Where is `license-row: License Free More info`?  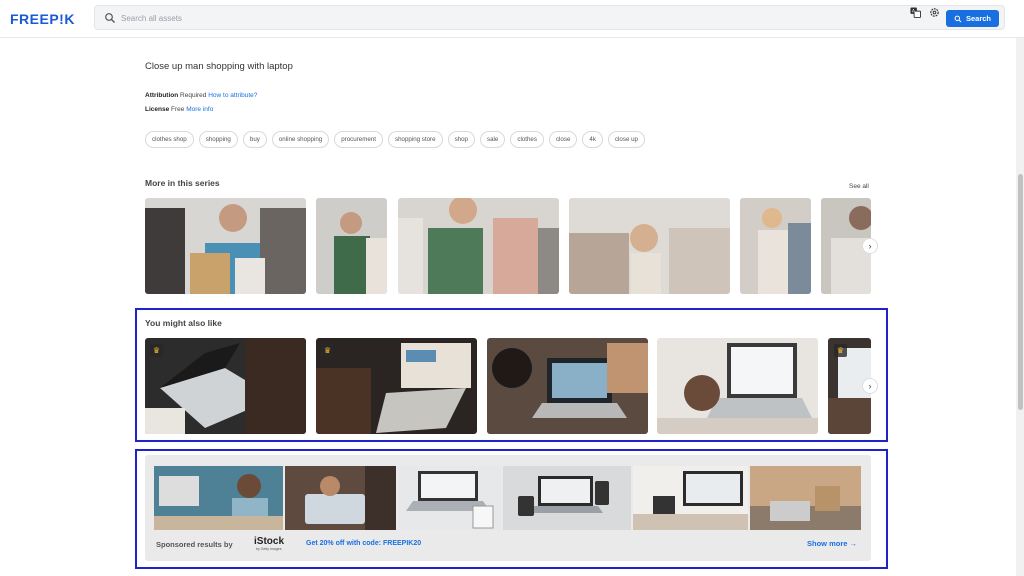
license-row: License Free More info is located at coordinates (179, 109).